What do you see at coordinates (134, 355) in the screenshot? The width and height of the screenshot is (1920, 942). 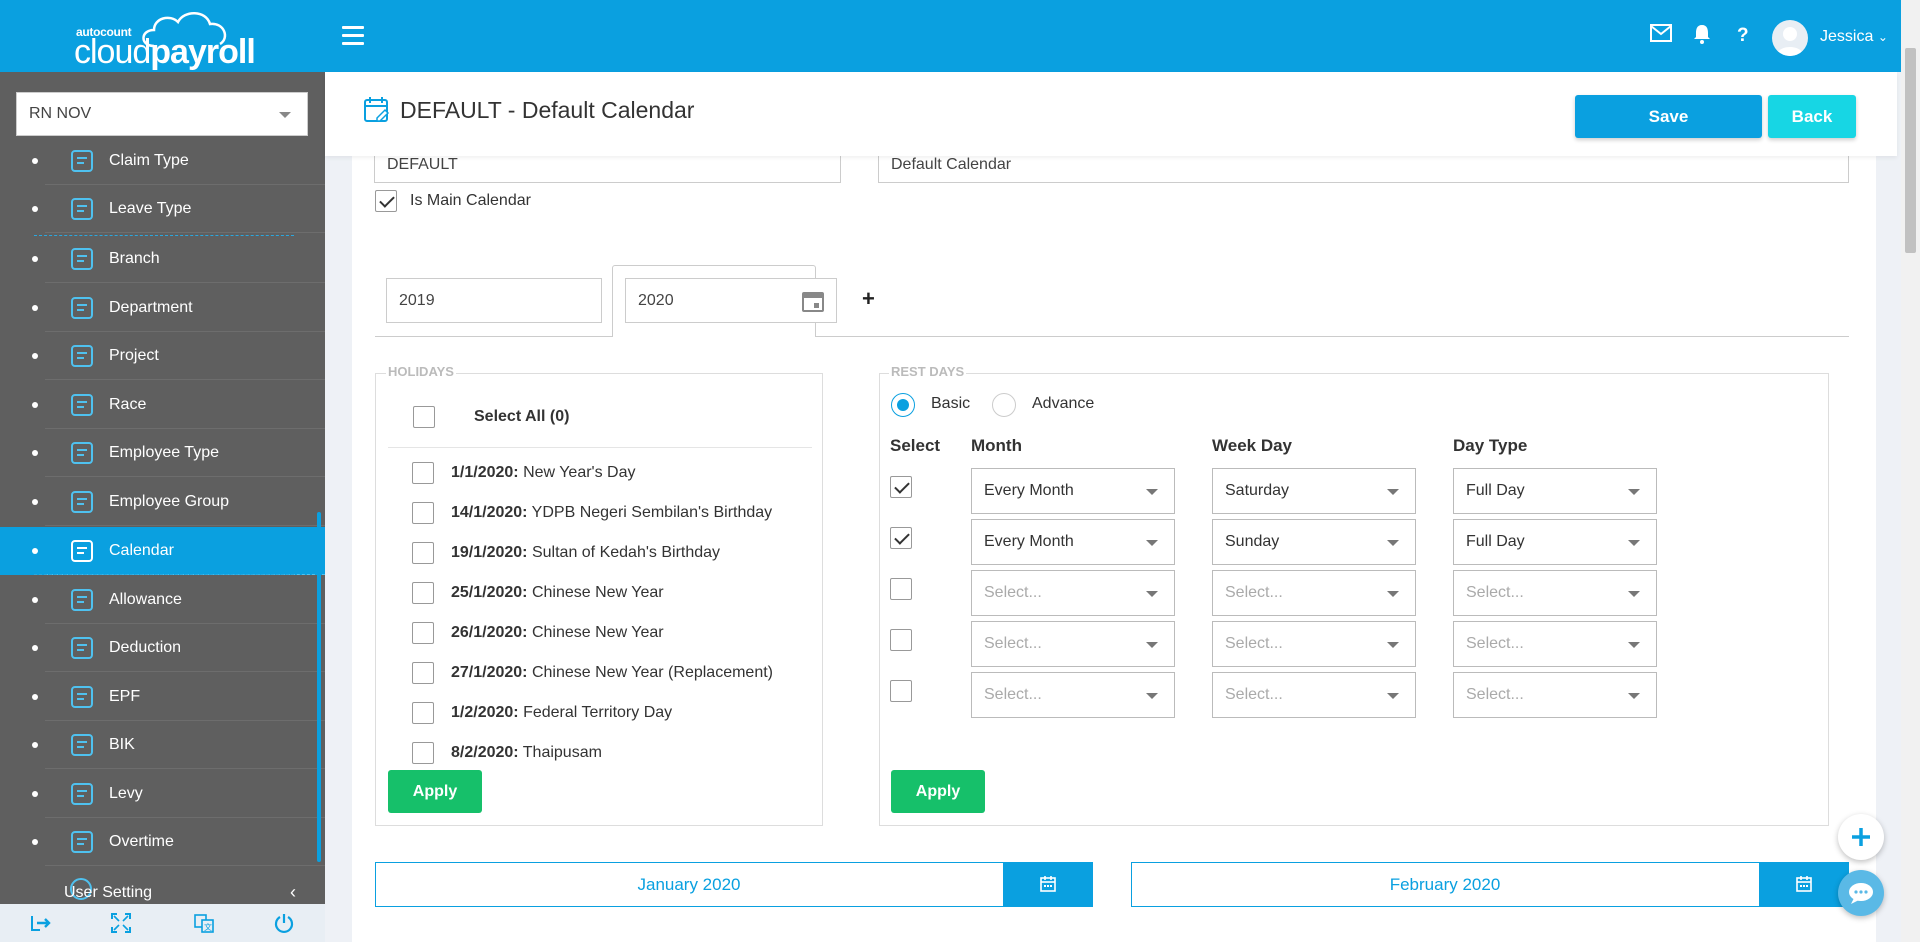 I see `sidebar-item-label: Project` at bounding box center [134, 355].